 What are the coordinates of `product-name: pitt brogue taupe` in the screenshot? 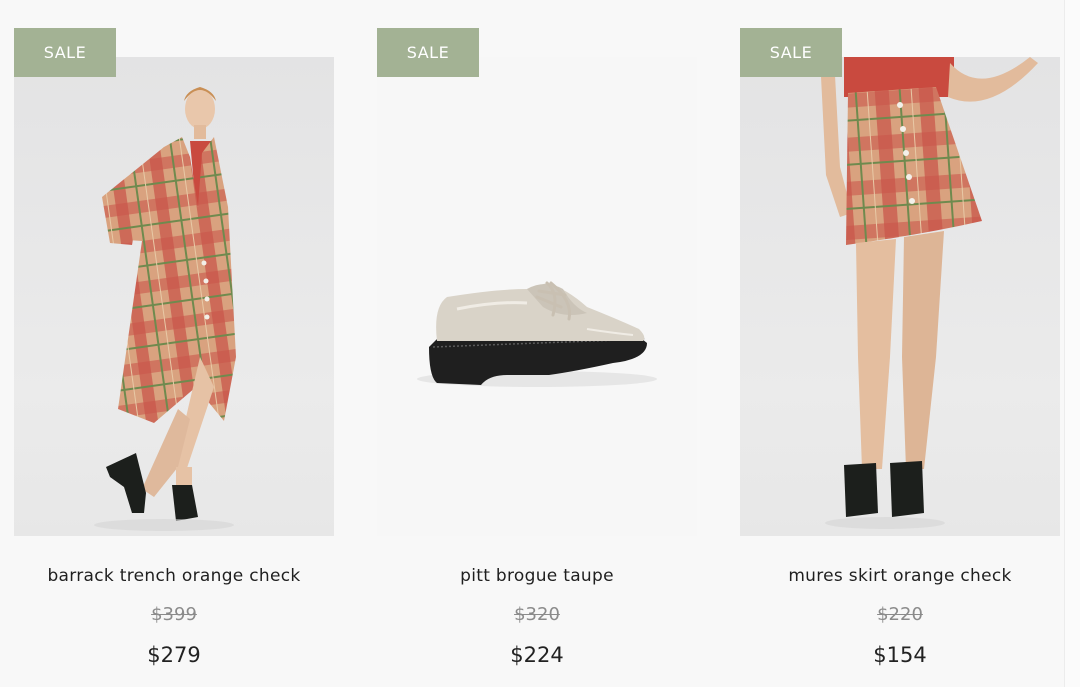 It's located at (537, 576).